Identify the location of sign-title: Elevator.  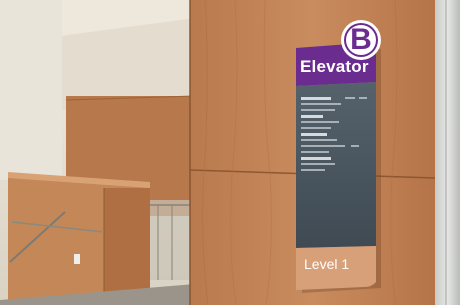
(334, 66).